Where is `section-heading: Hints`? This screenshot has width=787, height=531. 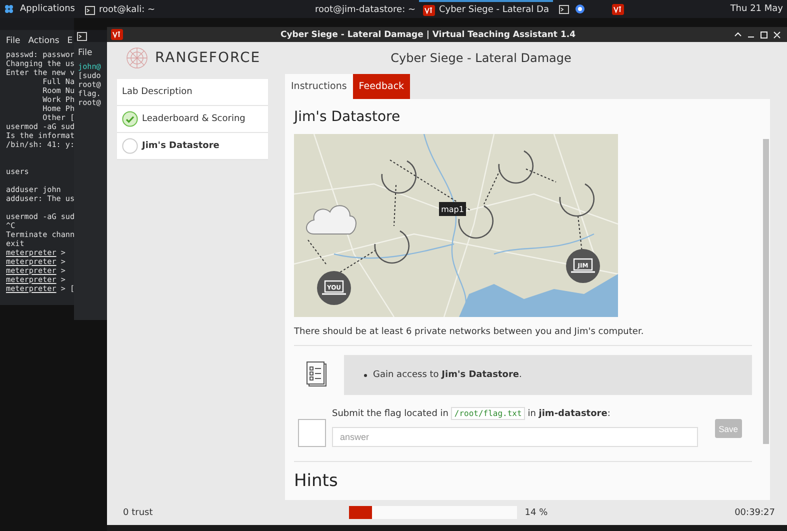 section-heading: Hints is located at coordinates (316, 481).